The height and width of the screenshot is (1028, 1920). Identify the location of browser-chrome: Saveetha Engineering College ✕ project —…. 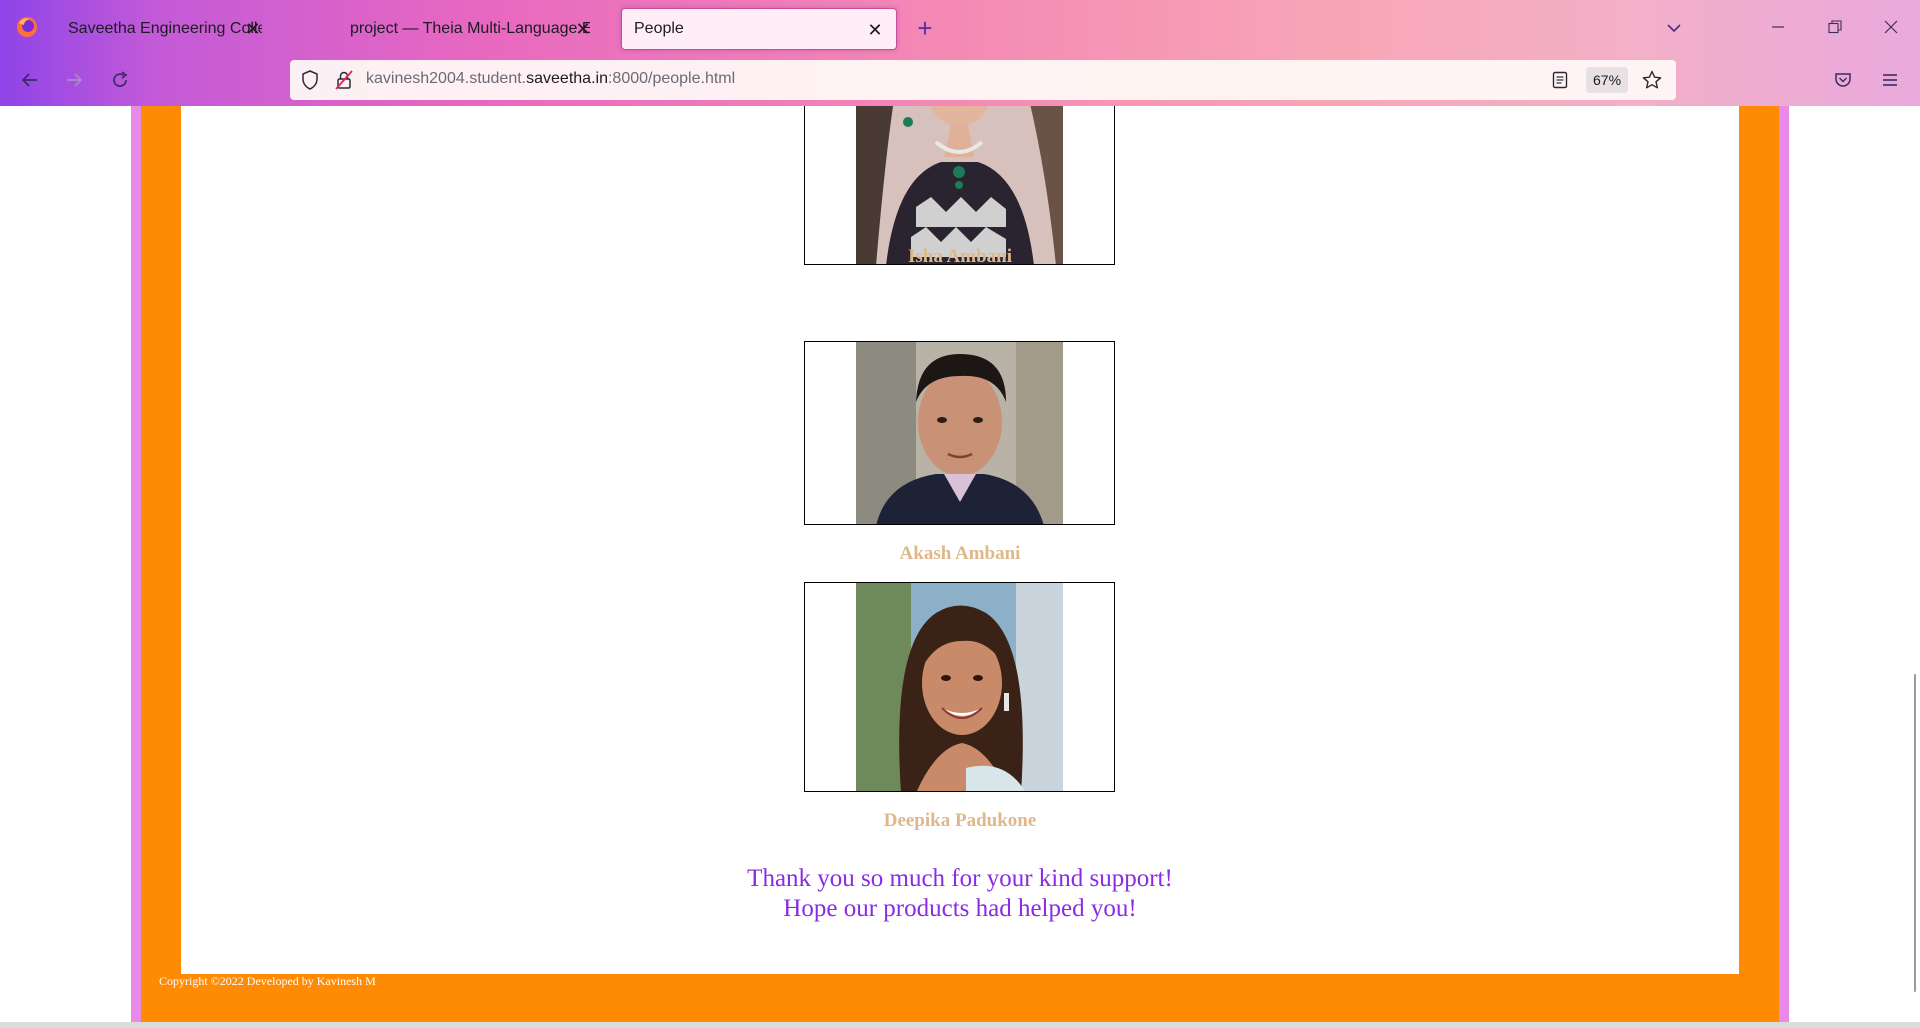
(960, 53).